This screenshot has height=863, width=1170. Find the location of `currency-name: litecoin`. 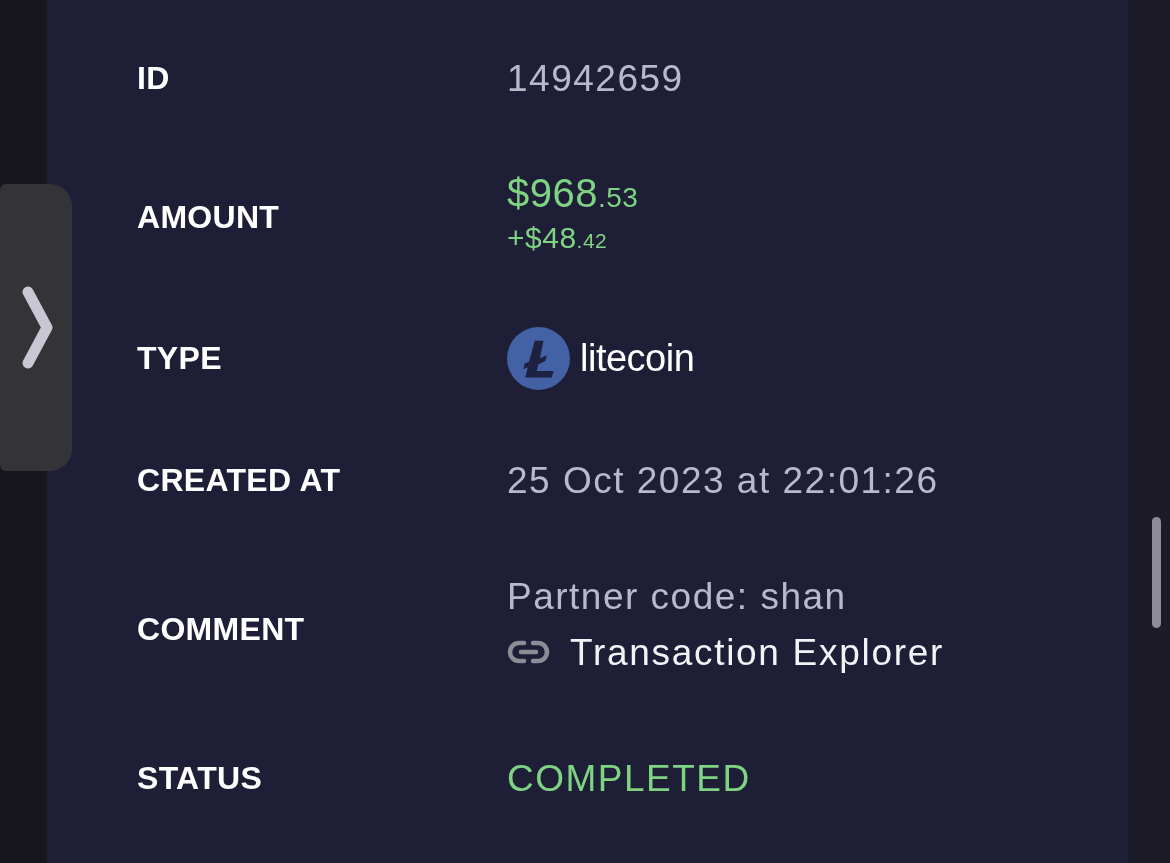

currency-name: litecoin is located at coordinates (637, 358).